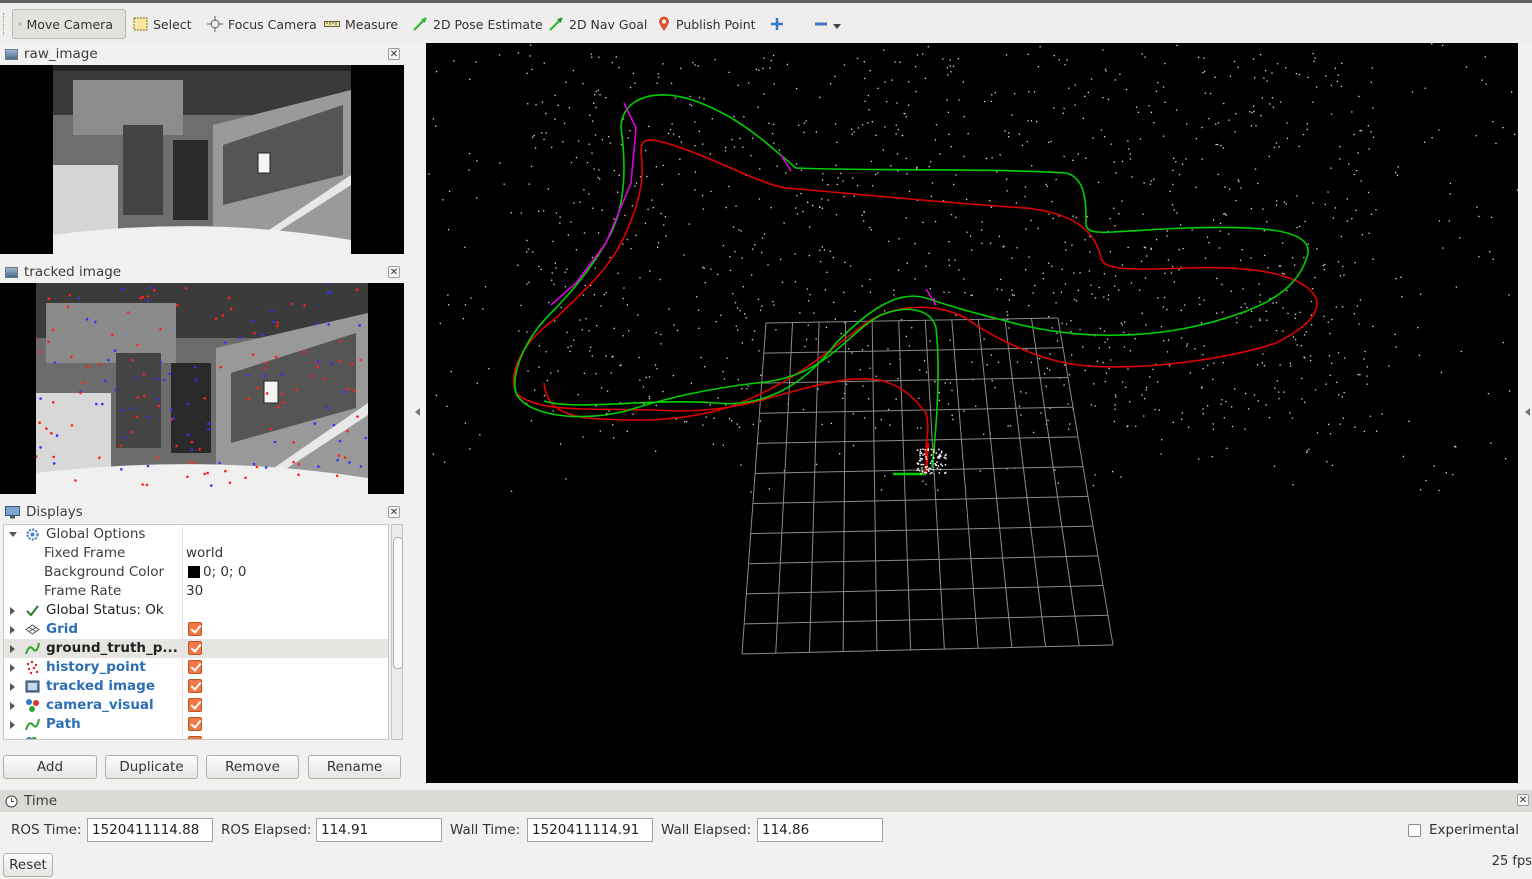 This screenshot has width=1532, height=879. What do you see at coordinates (100, 686) in the screenshot?
I see `display-item-label: tracked image` at bounding box center [100, 686].